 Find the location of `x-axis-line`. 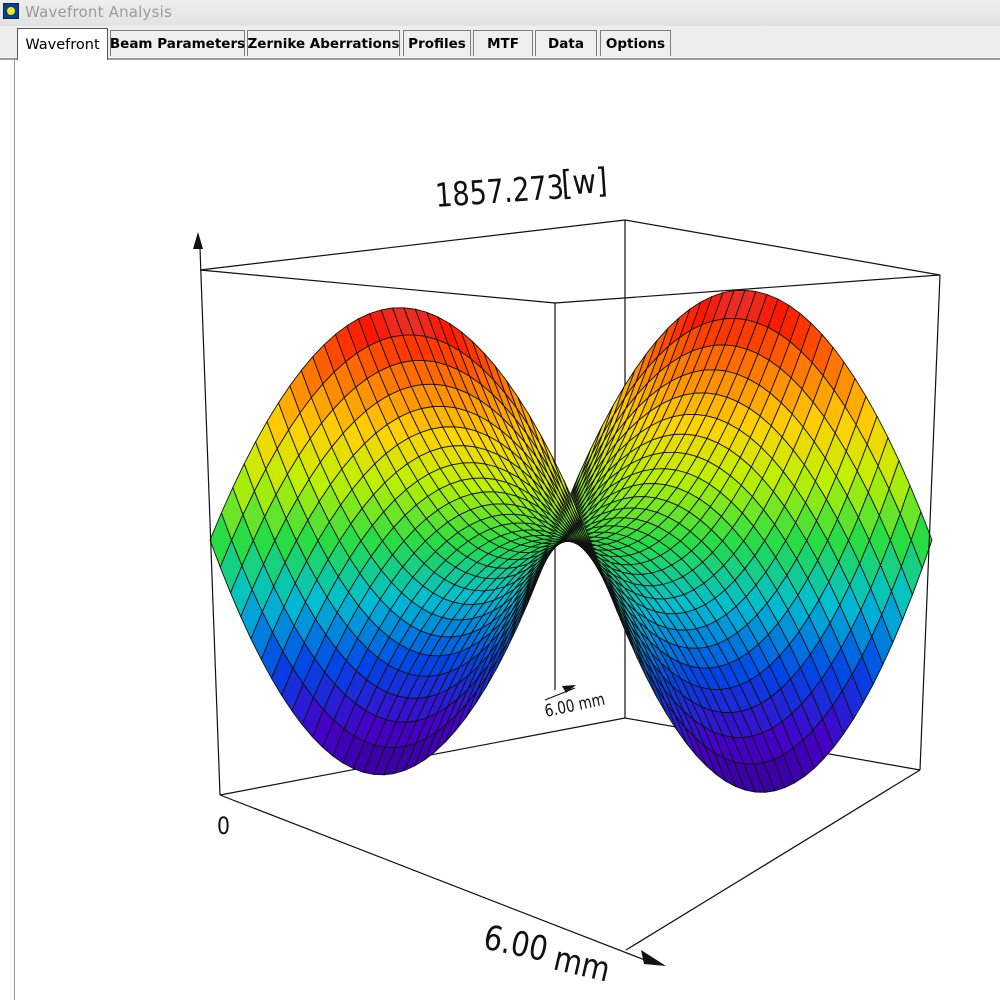

x-axis-line is located at coordinates (435, 878).